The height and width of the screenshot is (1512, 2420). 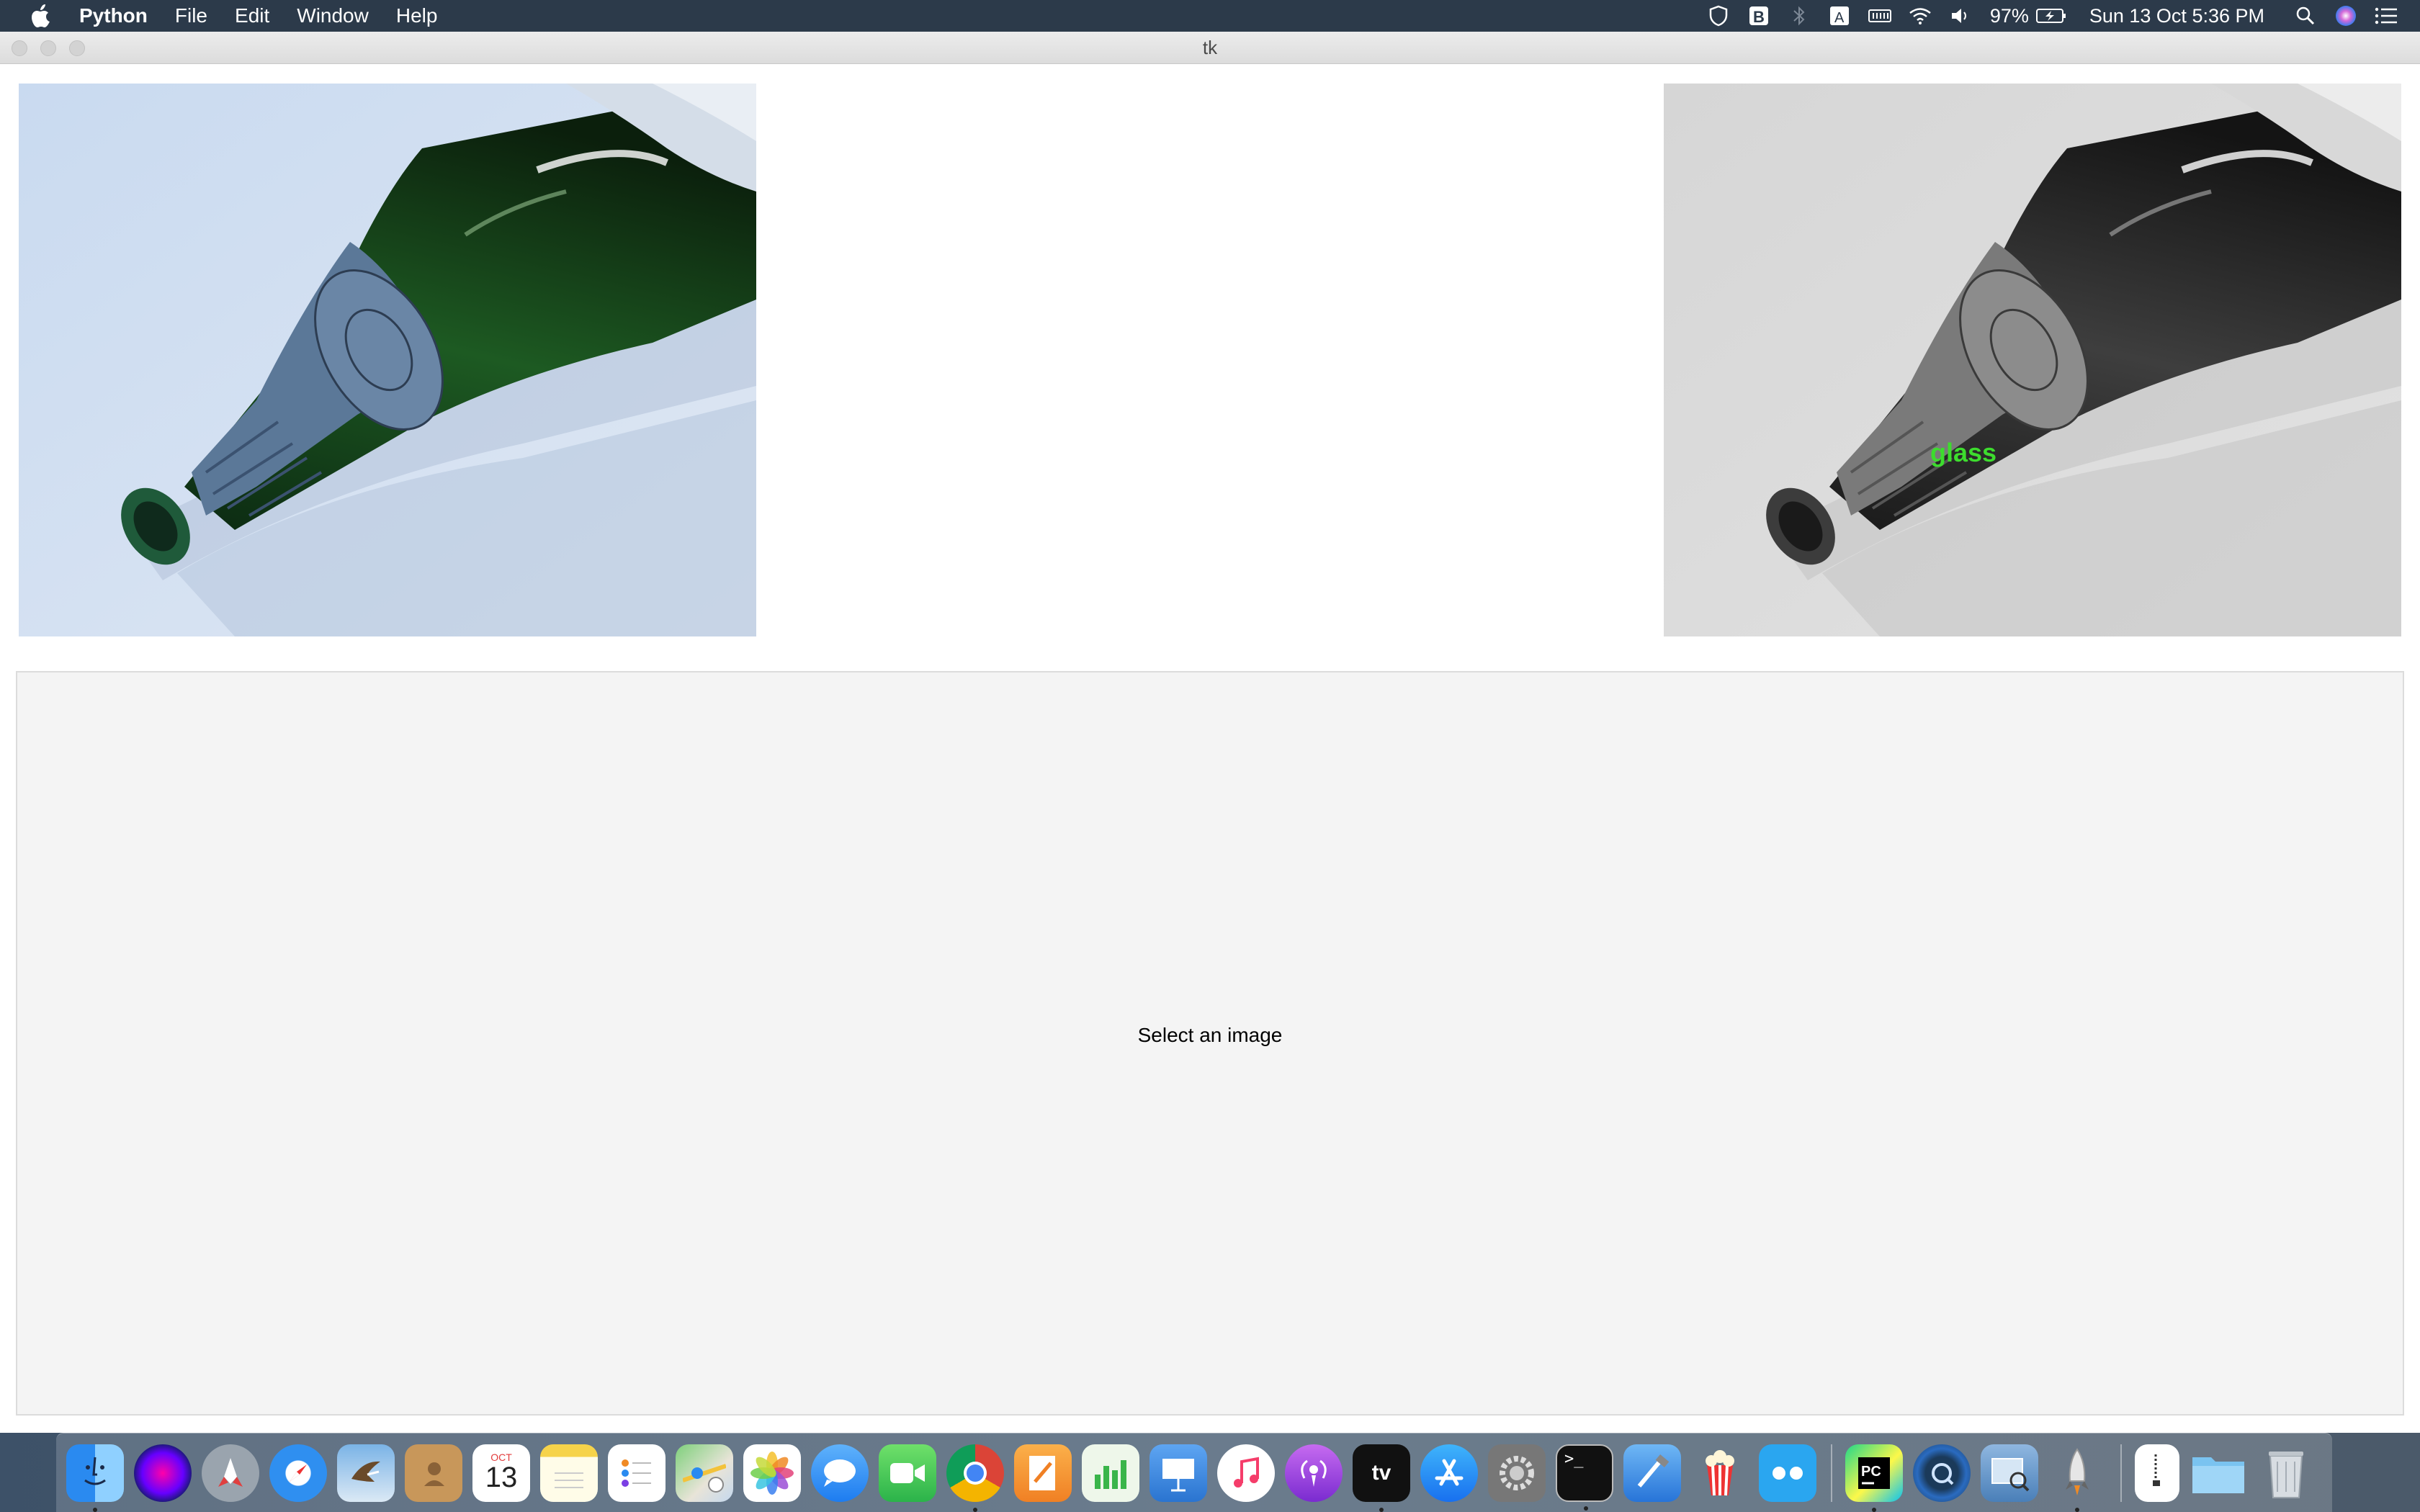 What do you see at coordinates (2386, 16) in the screenshot?
I see `notification-center-icon` at bounding box center [2386, 16].